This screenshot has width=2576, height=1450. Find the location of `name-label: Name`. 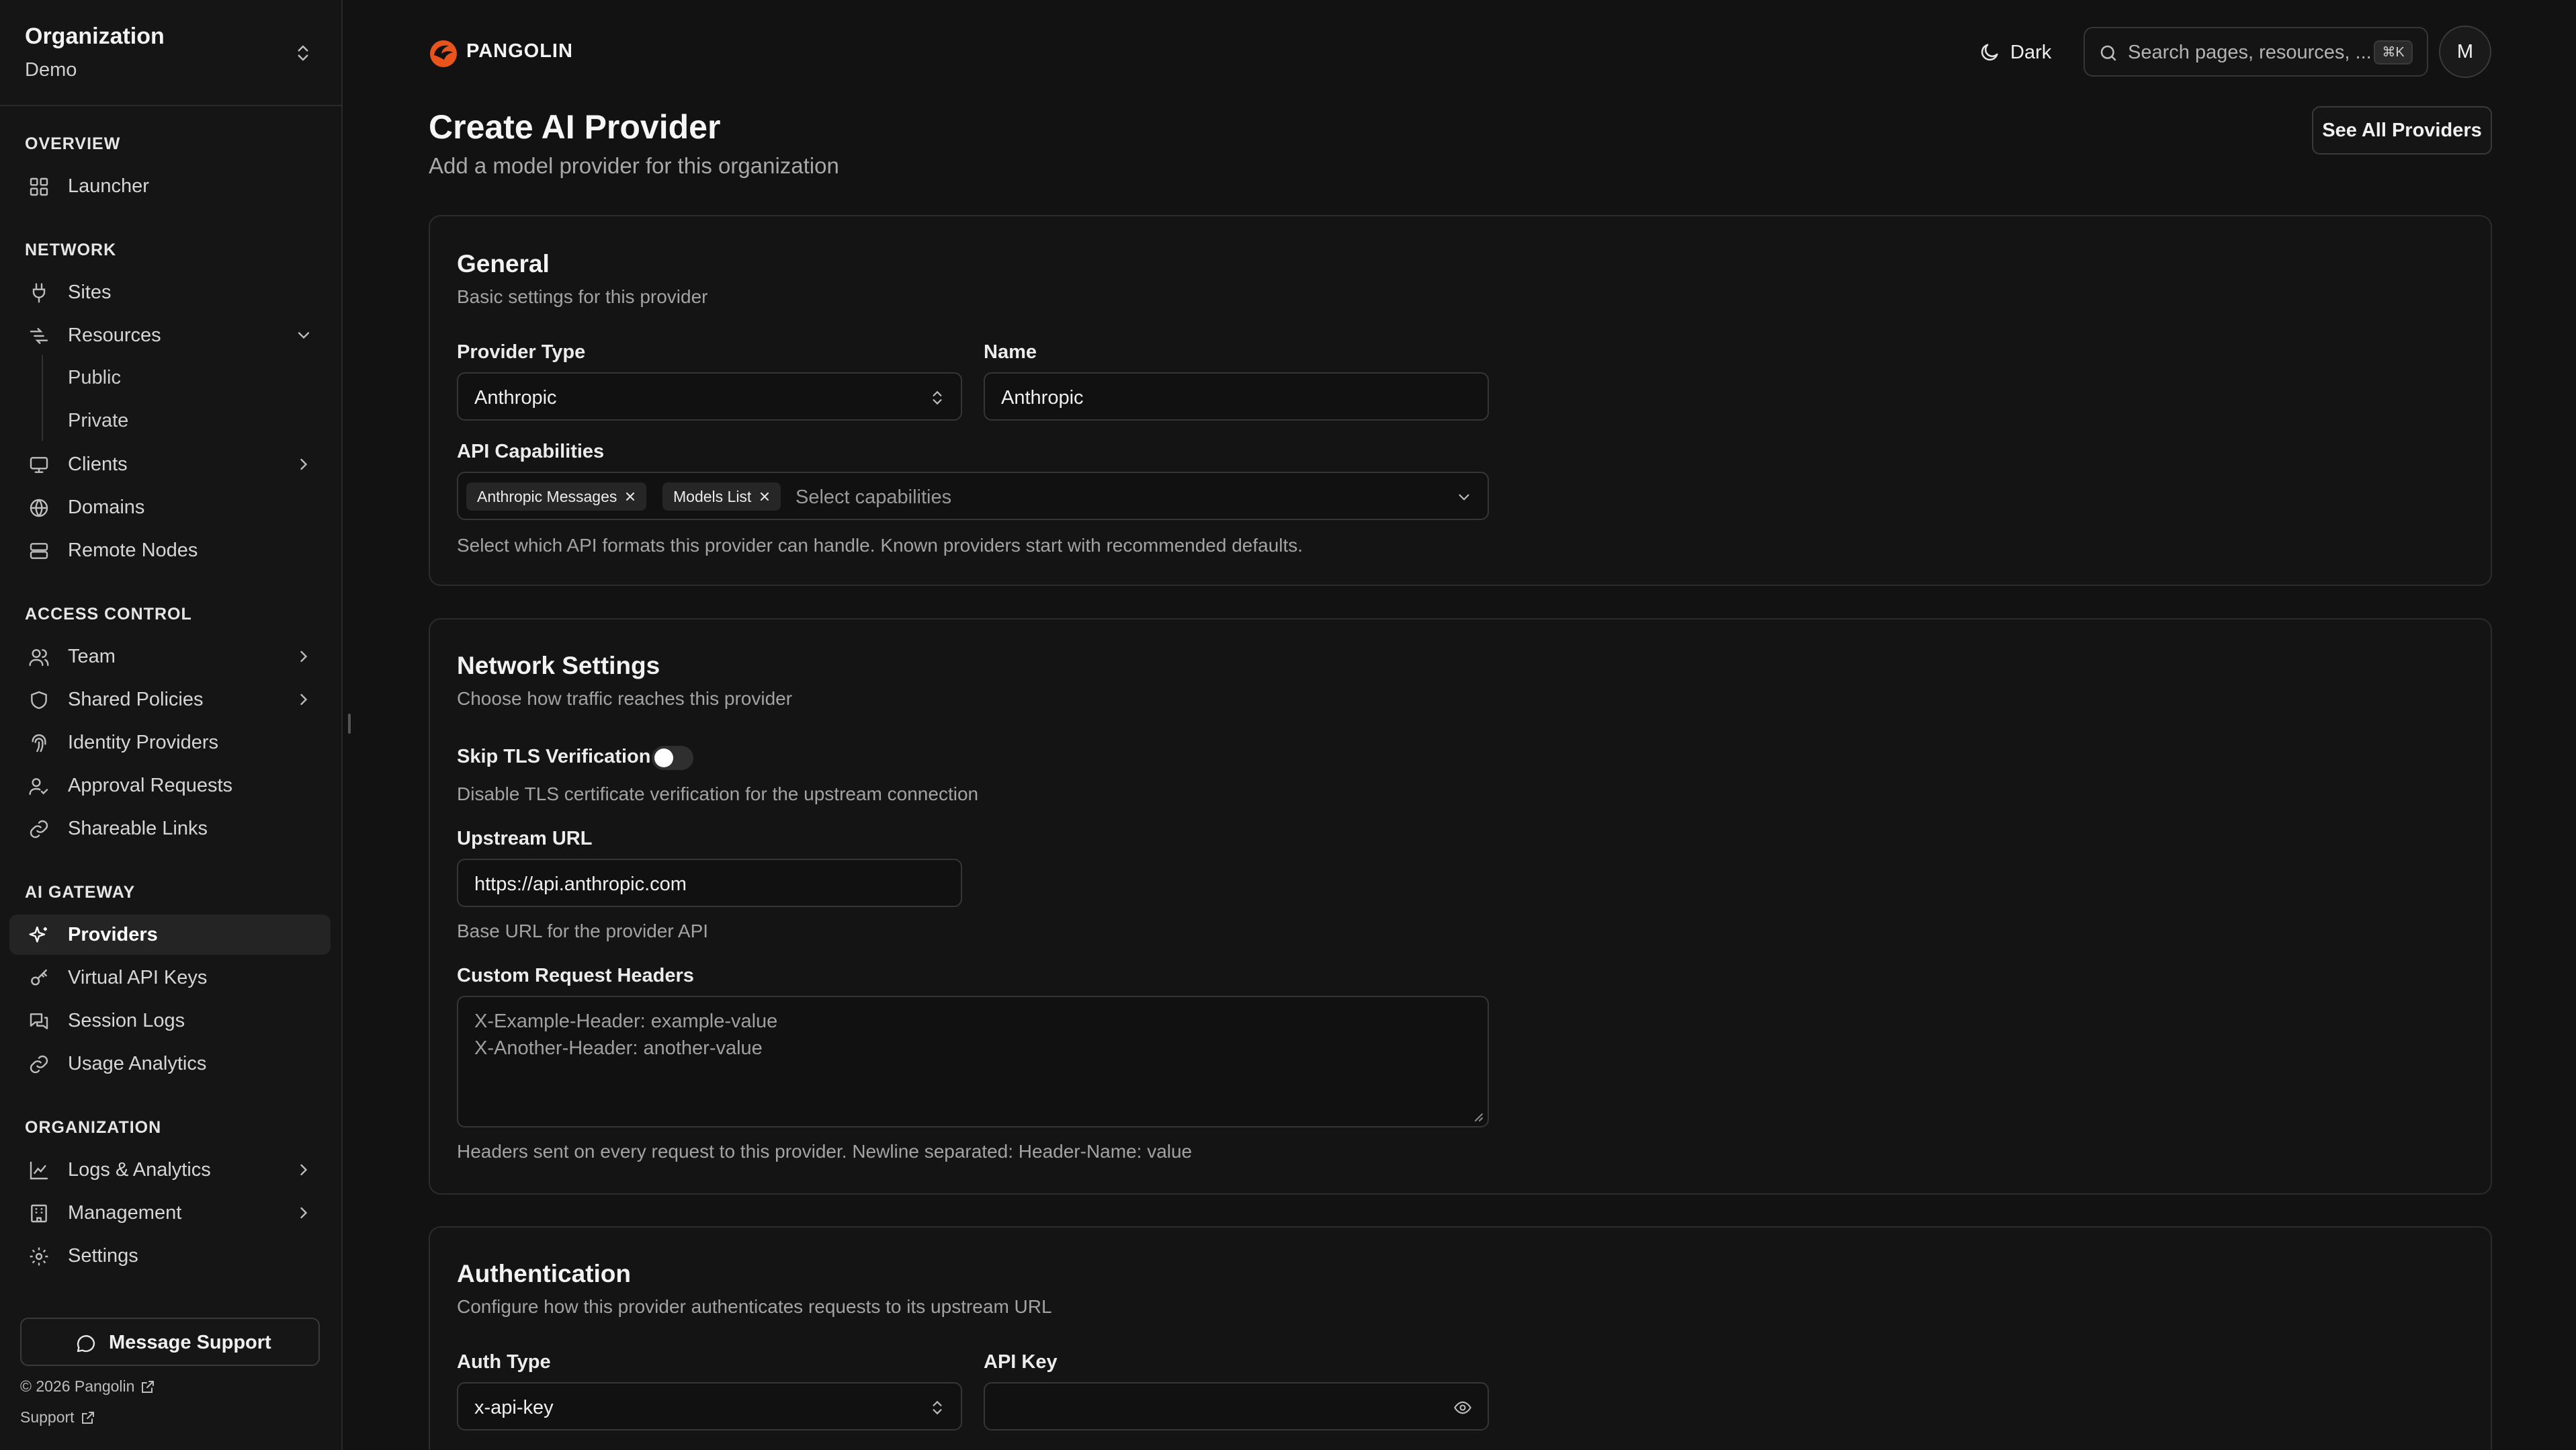

name-label: Name is located at coordinates (1010, 352).